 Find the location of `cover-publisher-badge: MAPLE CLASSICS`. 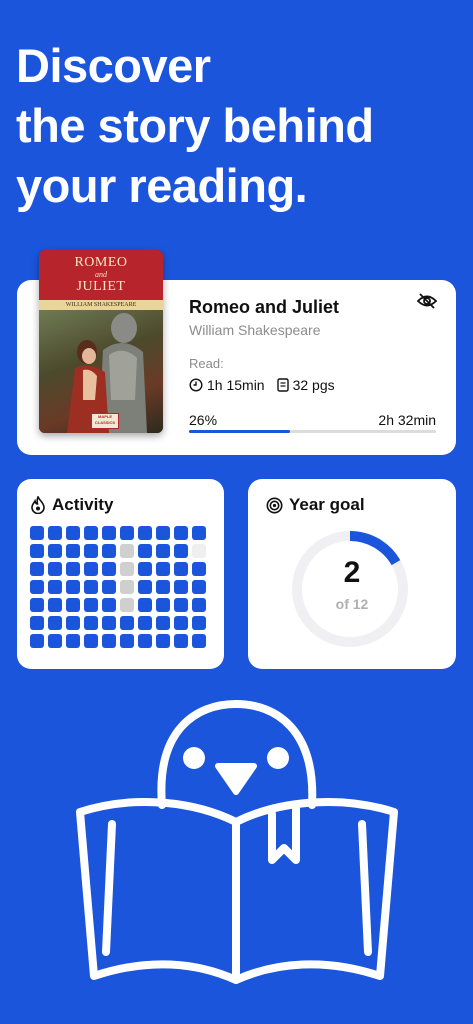

cover-publisher-badge: MAPLE CLASSICS is located at coordinates (105, 421).